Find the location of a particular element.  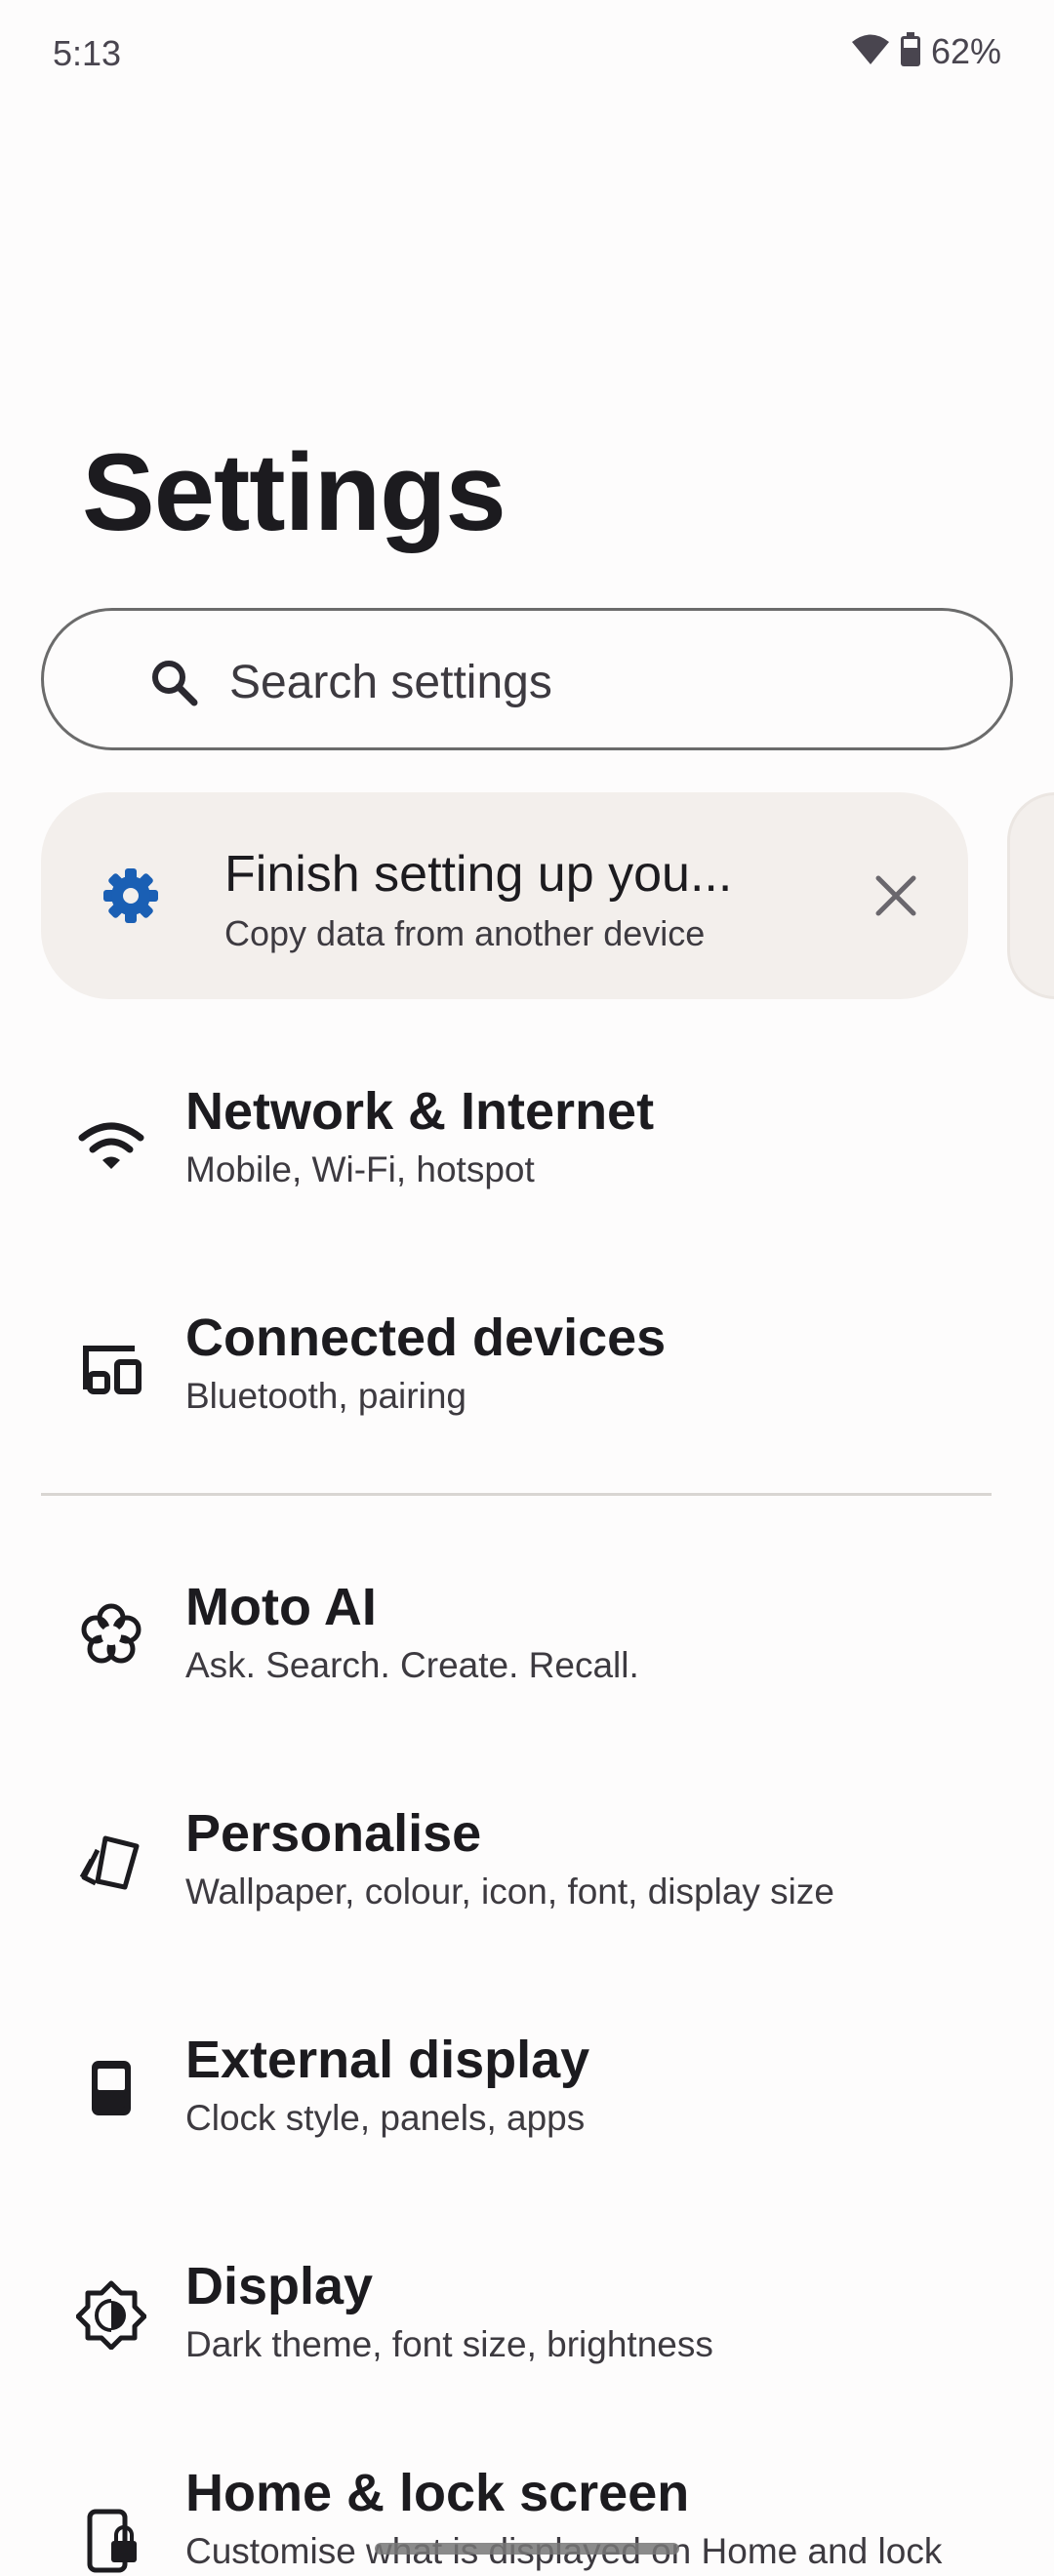

settings-item-title: Display is located at coordinates (279, 2286).